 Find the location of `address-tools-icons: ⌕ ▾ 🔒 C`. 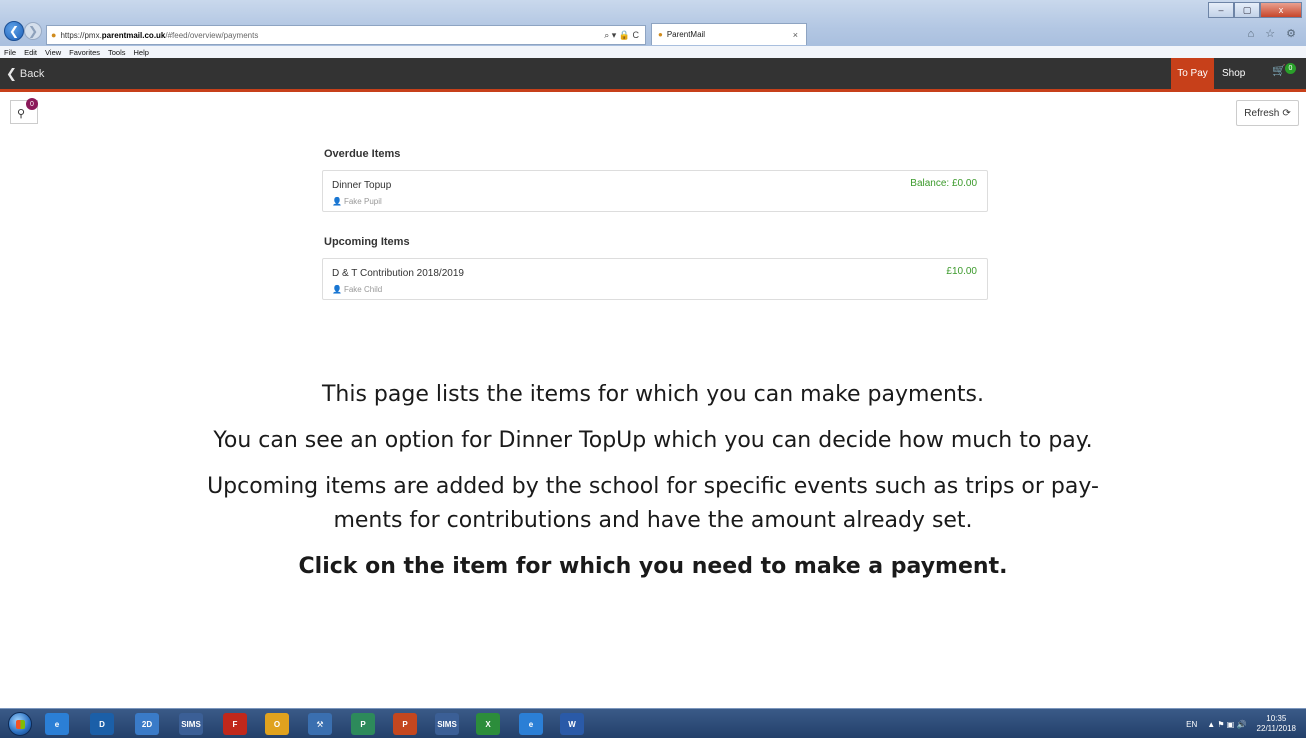

address-tools-icons: ⌕ ▾ 🔒 C is located at coordinates (621, 35).